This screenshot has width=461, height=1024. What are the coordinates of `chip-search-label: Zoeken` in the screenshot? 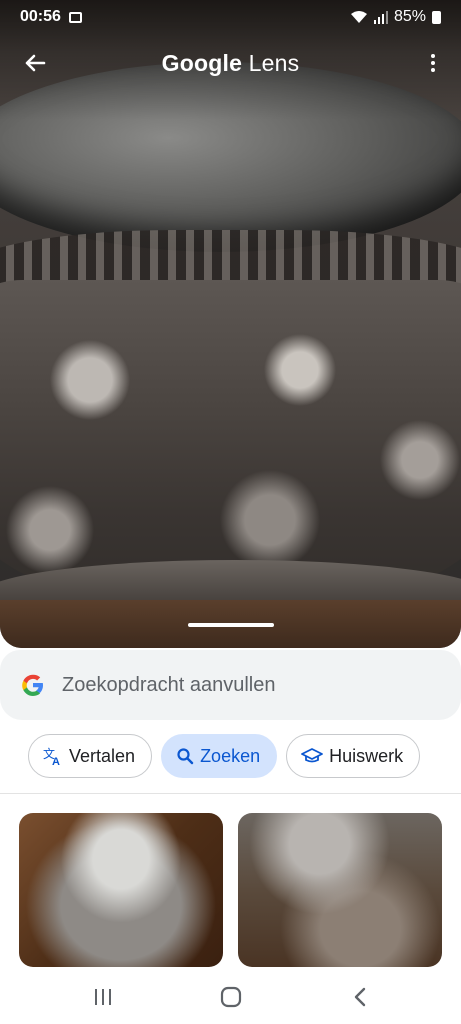 It's located at (230, 755).